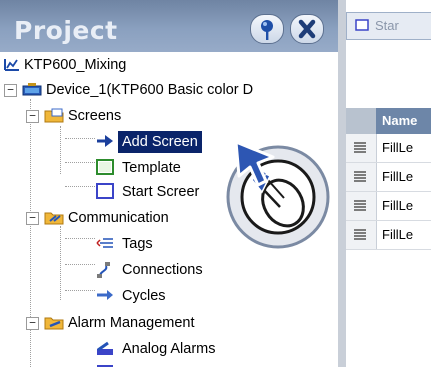  Describe the element at coordinates (54, 115) in the screenshot. I see `screens-folder-icon` at that location.